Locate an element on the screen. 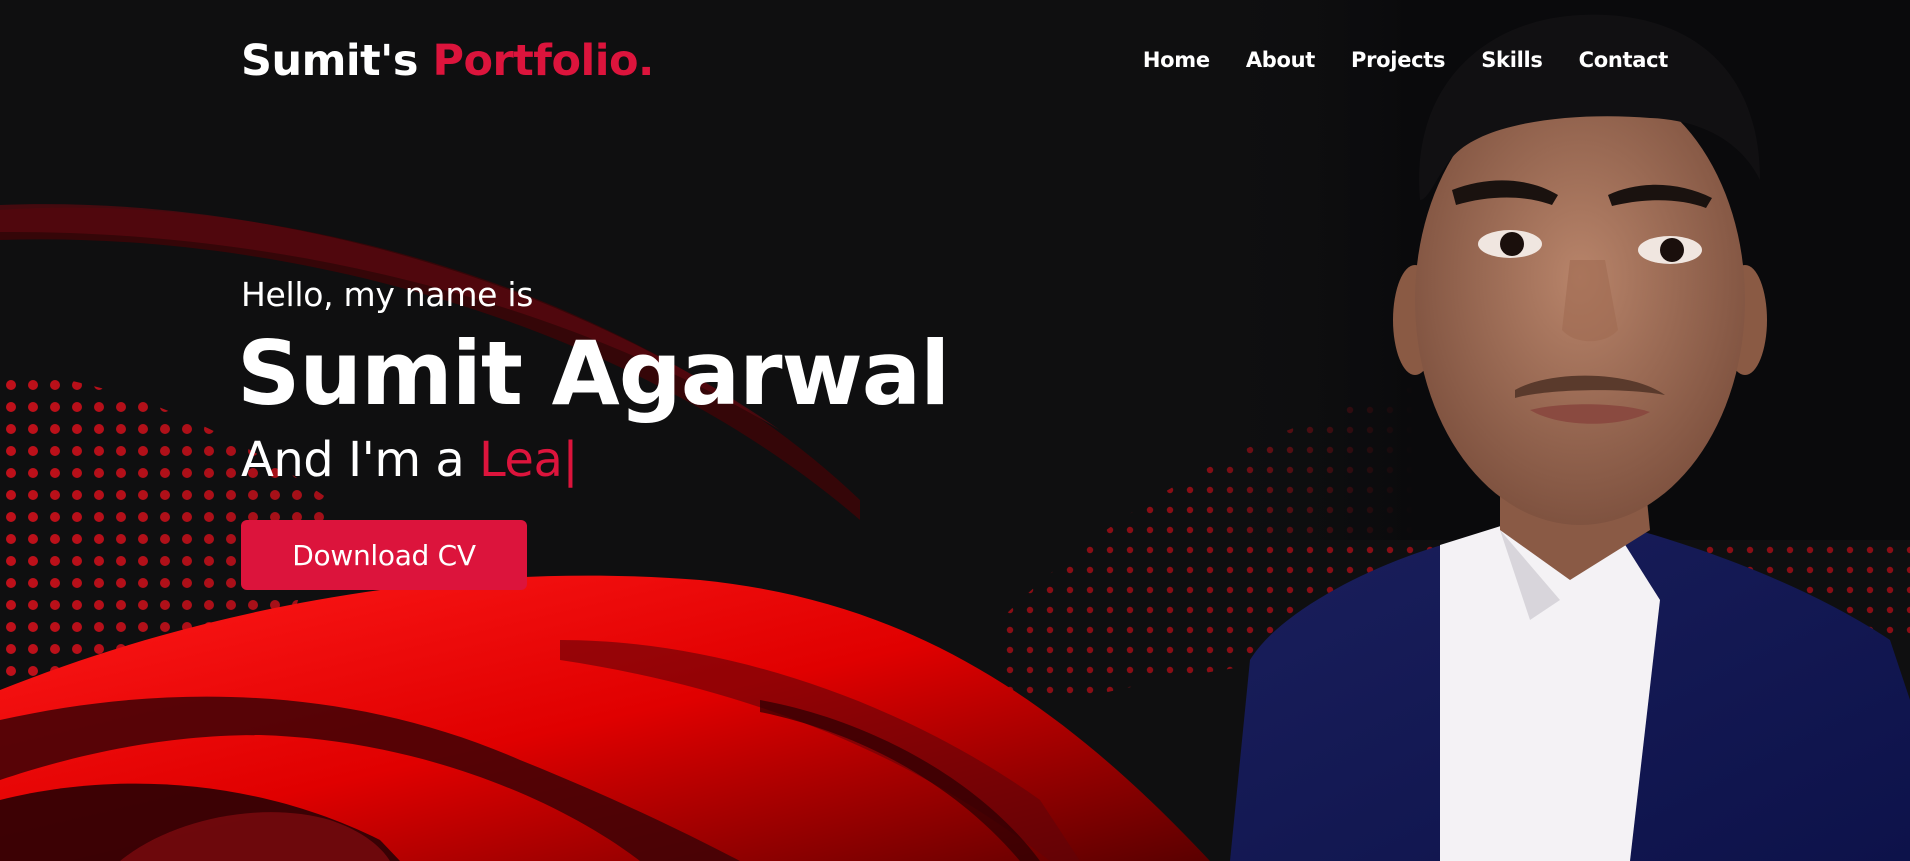 This screenshot has height=861, width=1910. hero-role-prefix: And I'm a is located at coordinates (353, 460).